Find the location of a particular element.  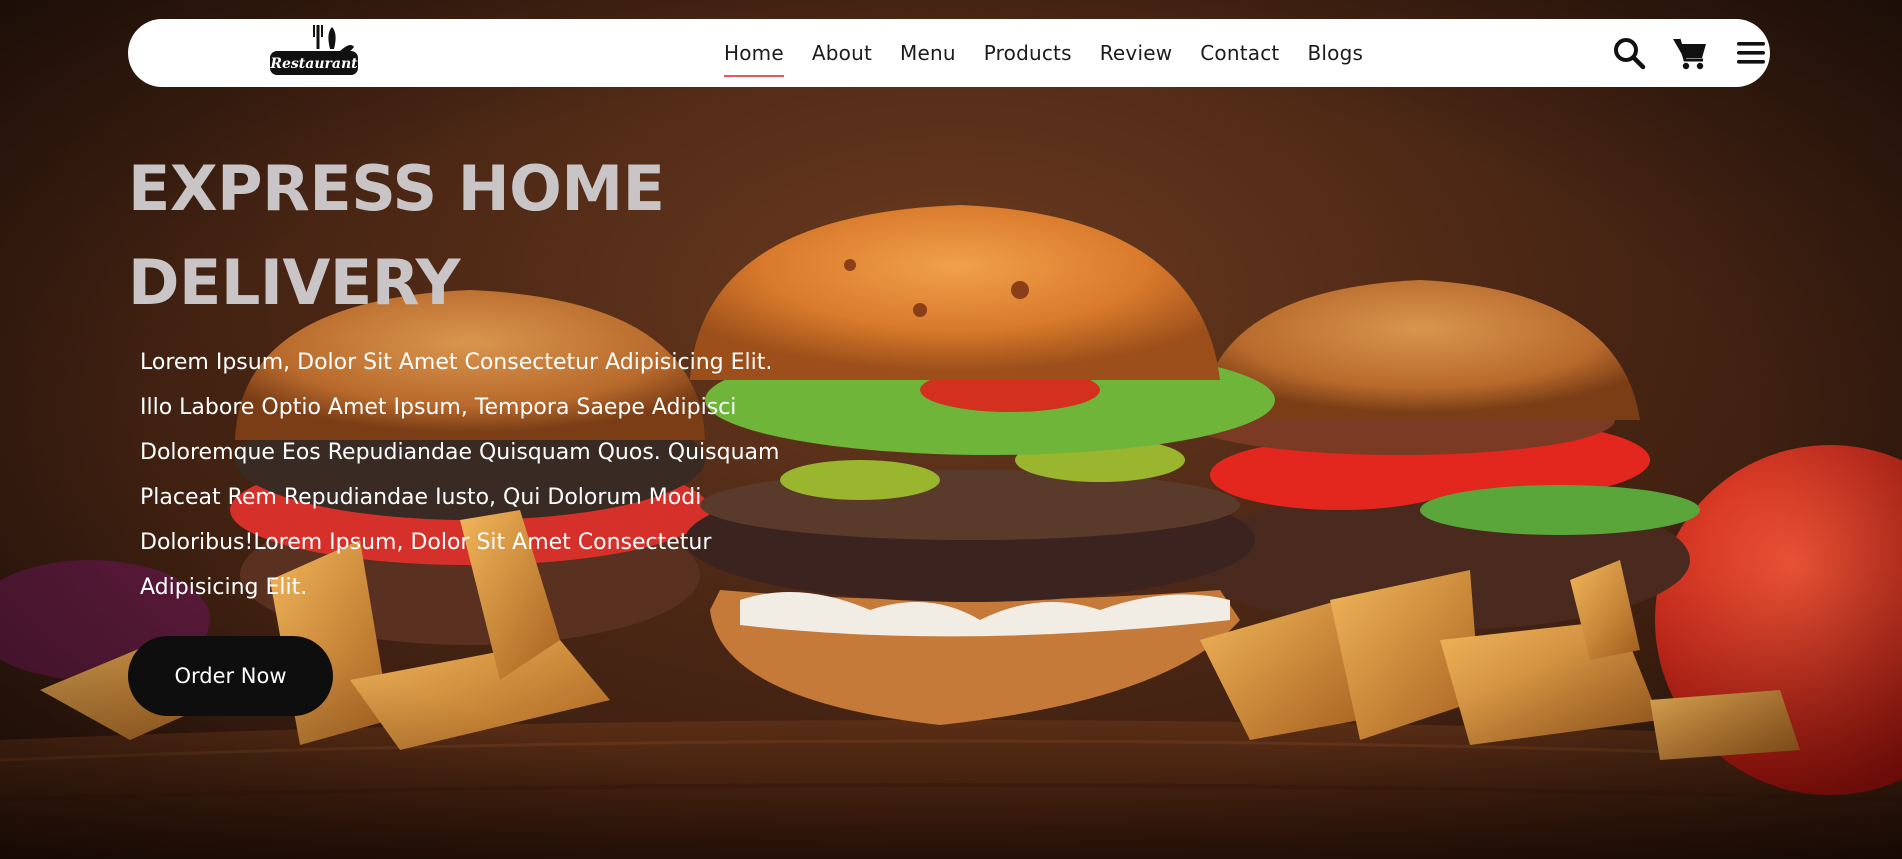

logo: Restaurant is located at coordinates (314, 53).